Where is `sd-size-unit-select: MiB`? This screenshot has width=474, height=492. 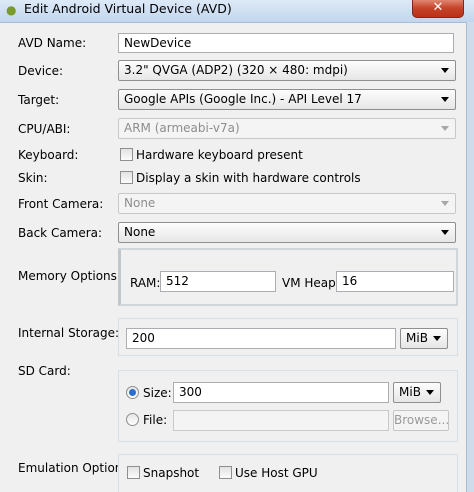 sd-size-unit-select: MiB is located at coordinates (417, 392).